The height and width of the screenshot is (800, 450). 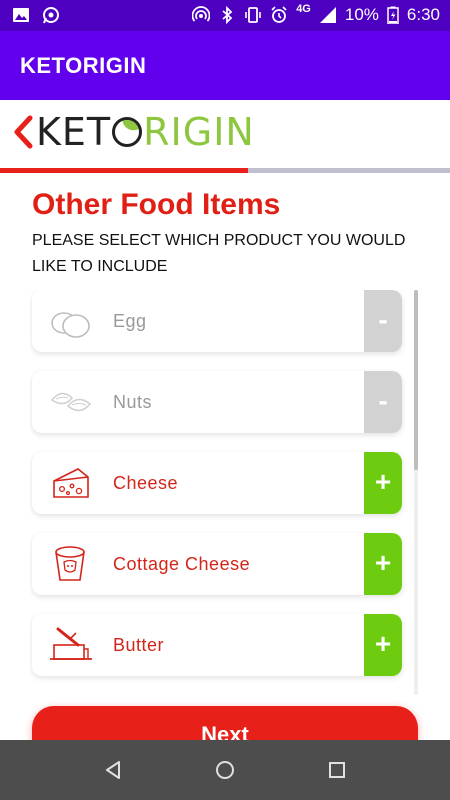 I want to click on bluetooth-icon, so click(x=227, y=15).